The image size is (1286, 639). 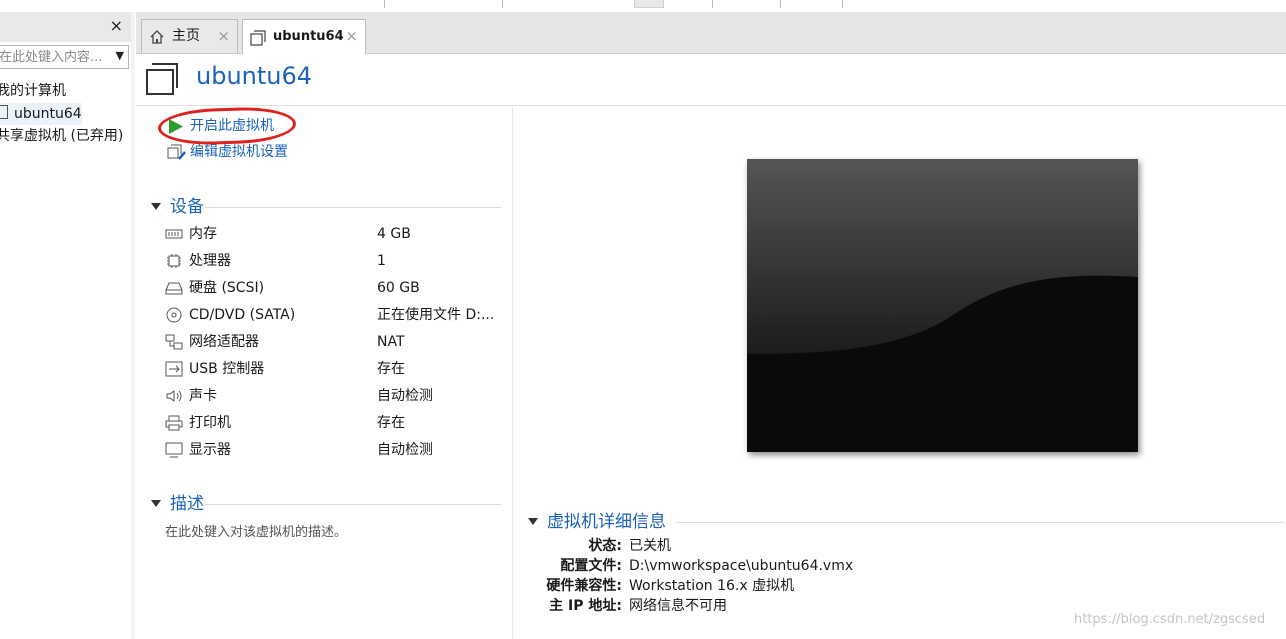 What do you see at coordinates (242, 315) in the screenshot?
I see `device-name: CD/DVD (SATA)` at bounding box center [242, 315].